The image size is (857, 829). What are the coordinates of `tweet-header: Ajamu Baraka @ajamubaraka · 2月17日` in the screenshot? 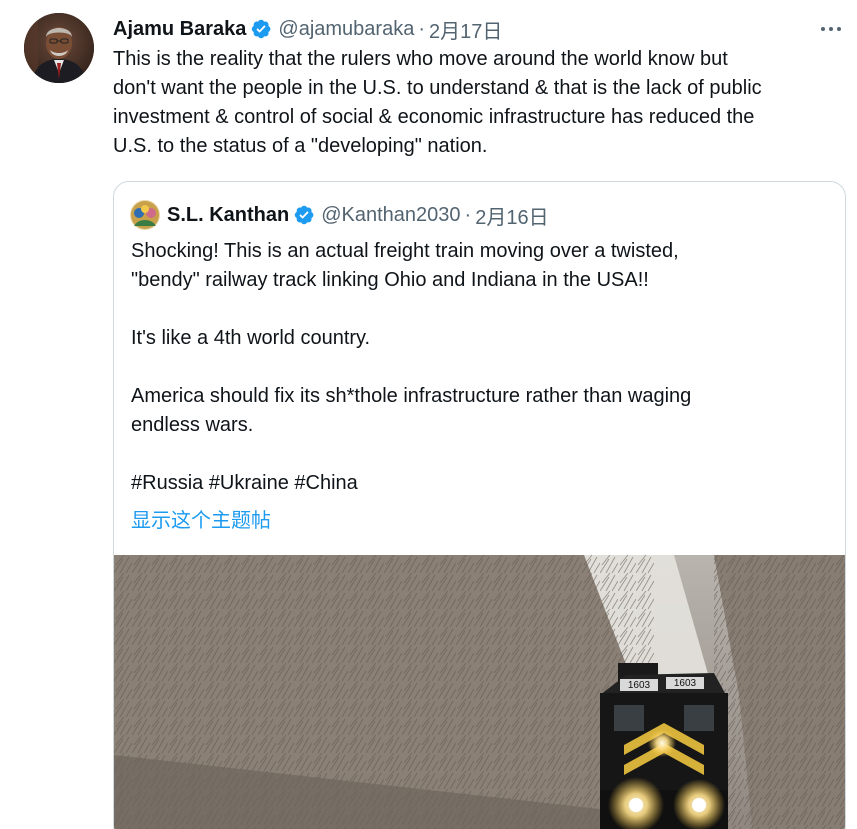 It's located at (481, 29).